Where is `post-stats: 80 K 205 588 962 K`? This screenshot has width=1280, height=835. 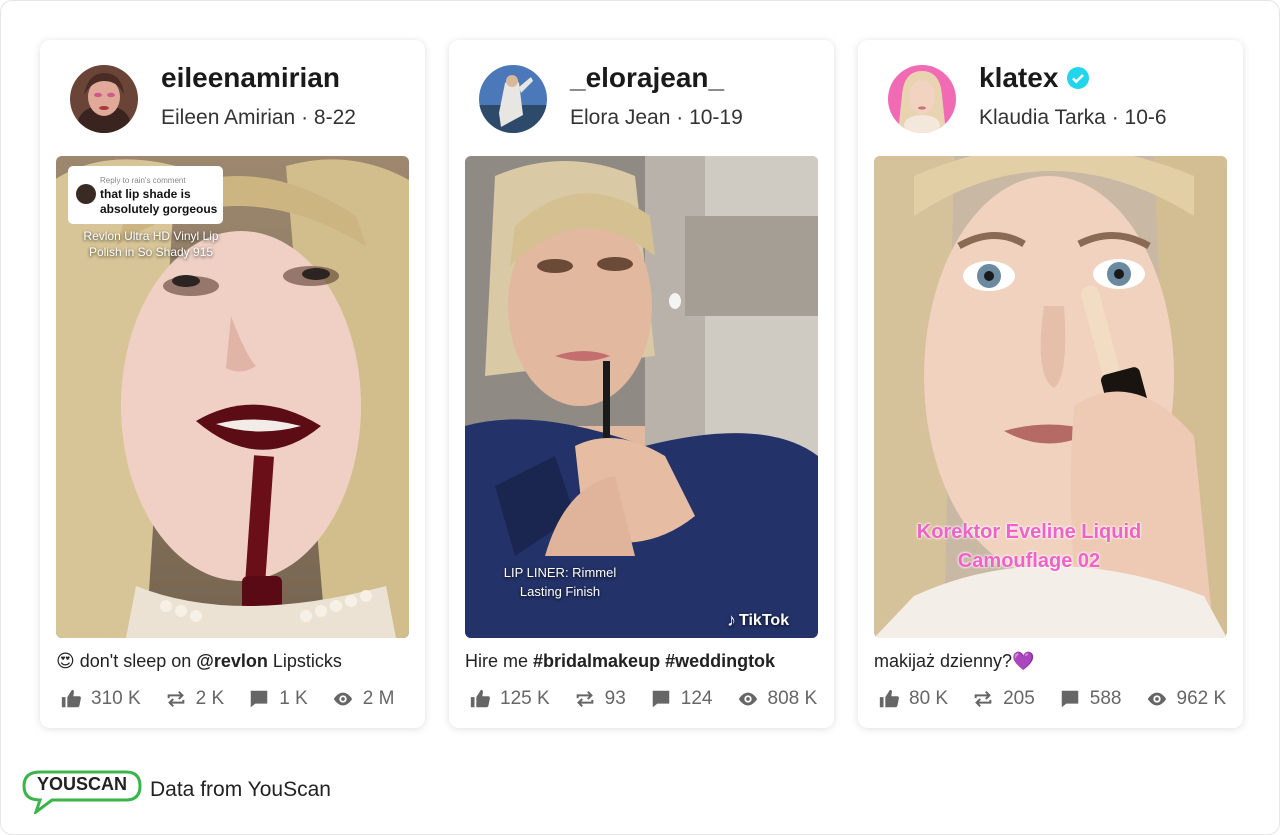
post-stats: 80 K 205 588 962 K is located at coordinates (1064, 699).